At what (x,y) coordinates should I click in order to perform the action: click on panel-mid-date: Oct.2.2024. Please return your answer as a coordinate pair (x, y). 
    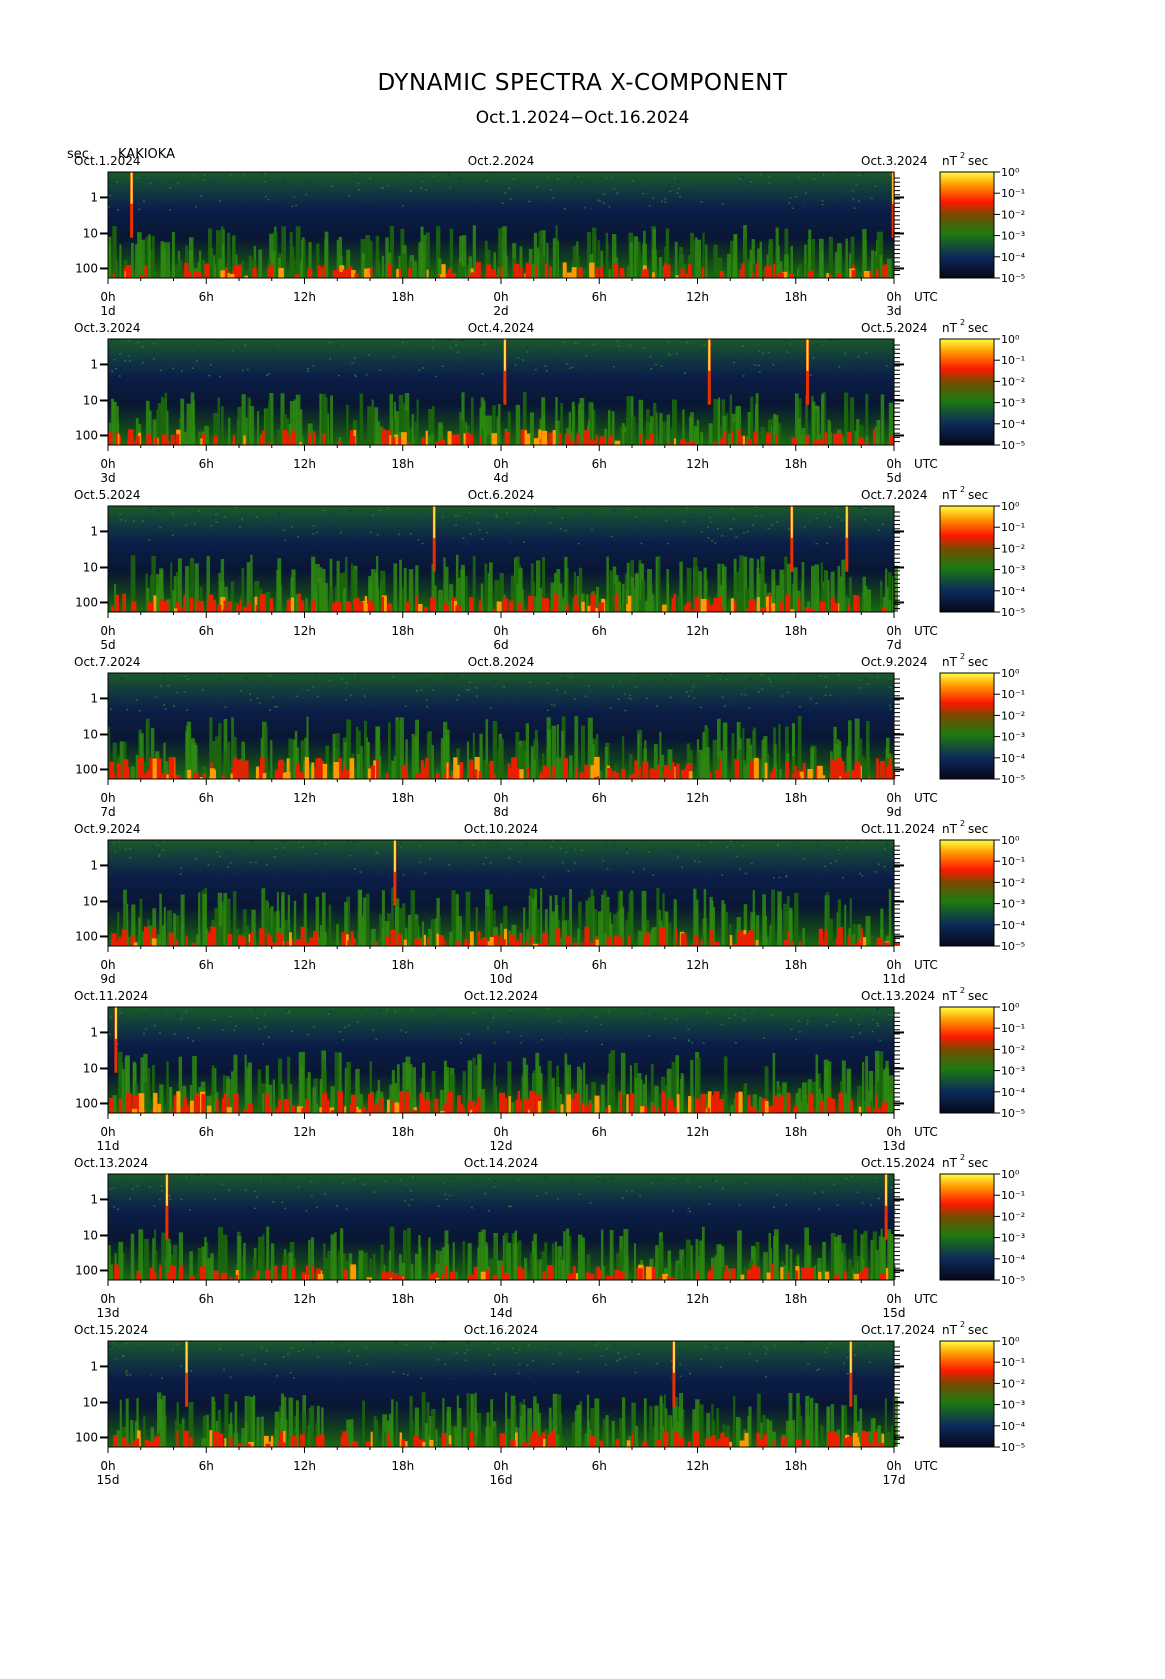
    Looking at the image, I should click on (501, 161).